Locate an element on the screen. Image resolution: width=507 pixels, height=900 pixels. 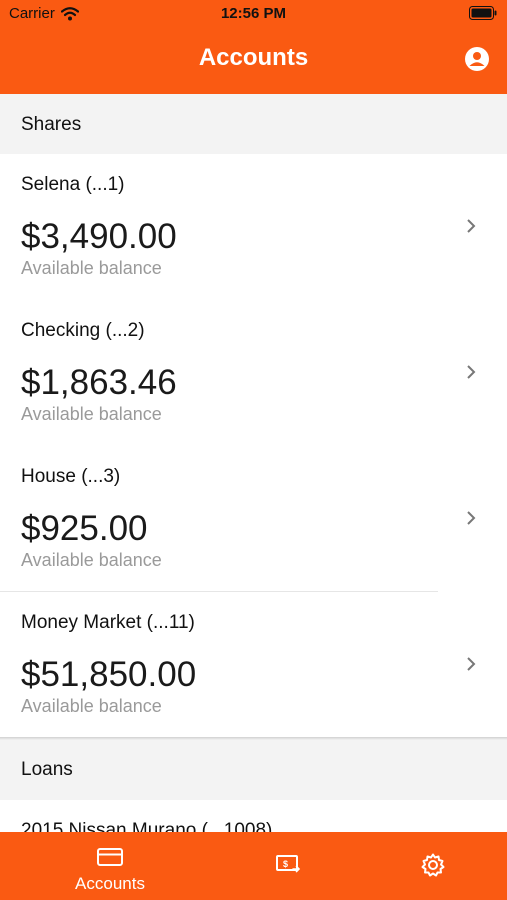
profile-button is located at coordinates (477, 59).